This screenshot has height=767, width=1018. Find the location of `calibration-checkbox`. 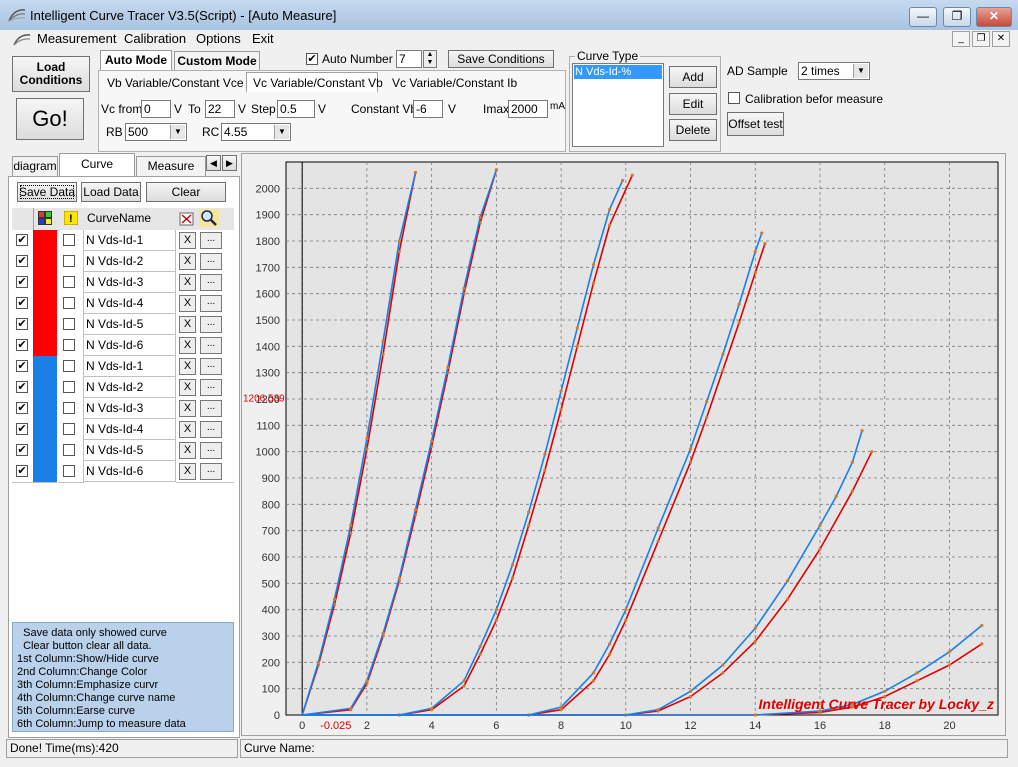

calibration-checkbox is located at coordinates (734, 98).